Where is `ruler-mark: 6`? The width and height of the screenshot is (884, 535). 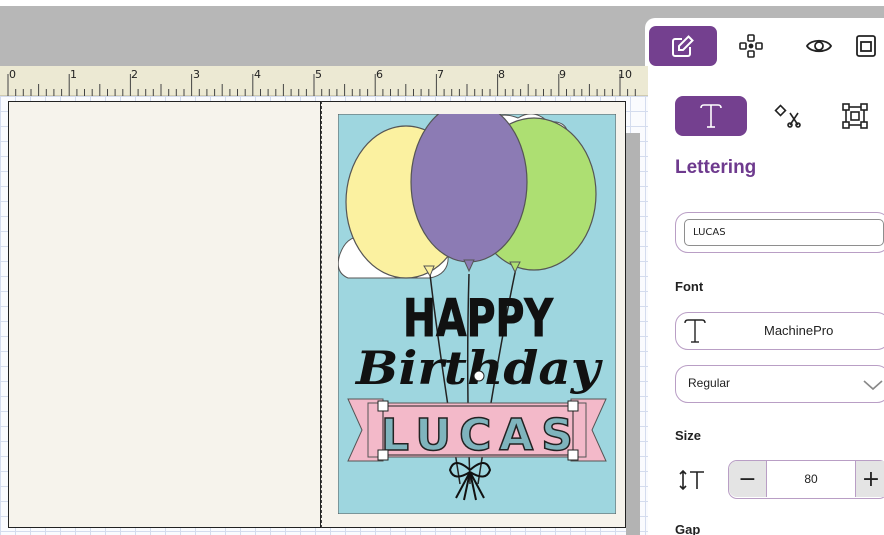
ruler-mark: 6 is located at coordinates (379, 74).